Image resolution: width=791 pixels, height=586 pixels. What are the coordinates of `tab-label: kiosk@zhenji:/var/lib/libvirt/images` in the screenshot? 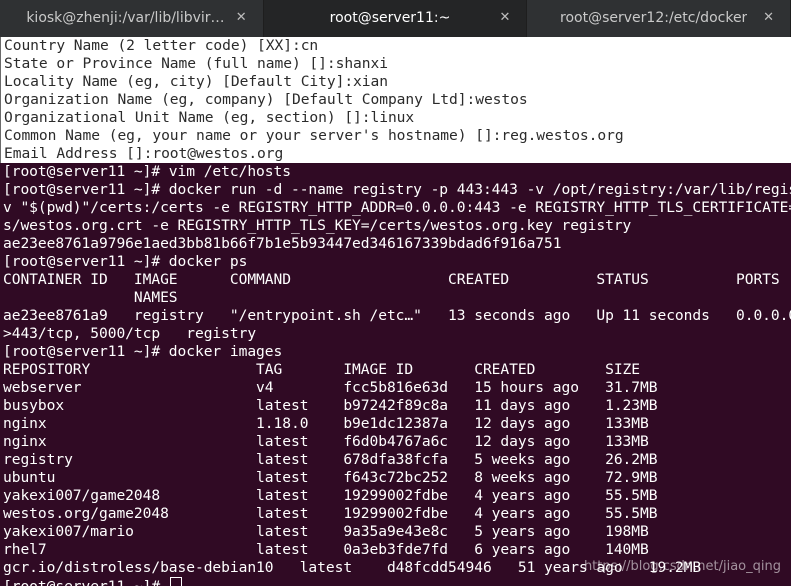 It's located at (126, 18).